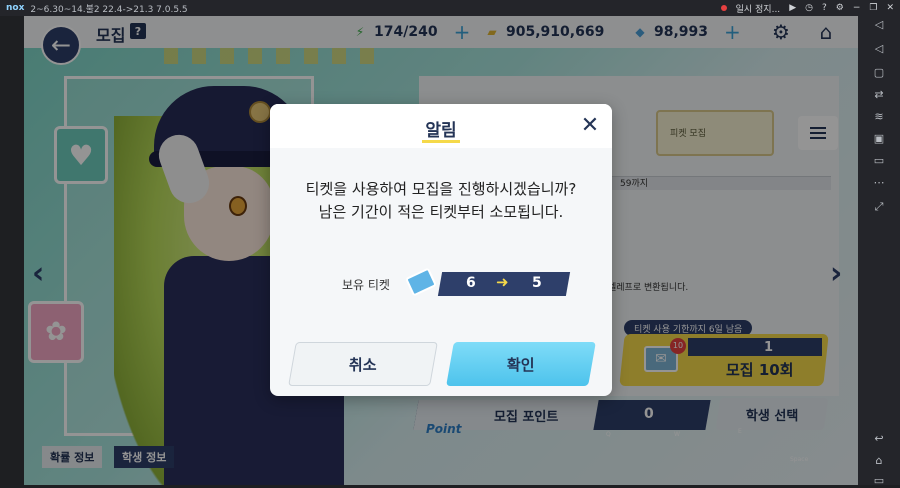 This screenshot has width=900, height=488. What do you see at coordinates (879, 95) in the screenshot?
I see `rotate-icon: ⇄` at bounding box center [879, 95].